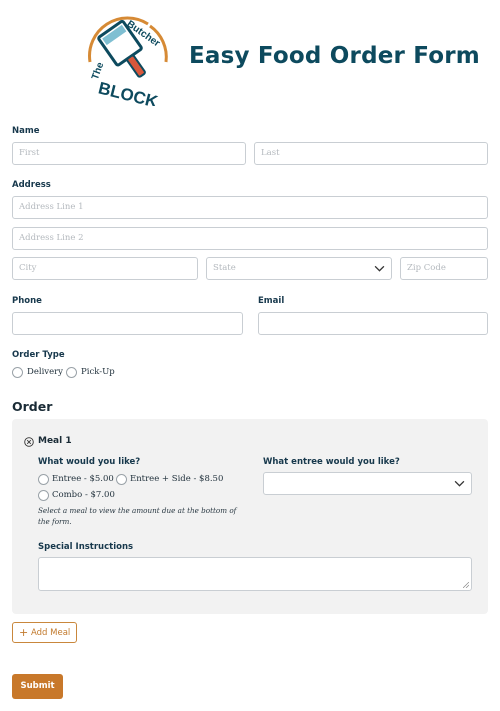 The height and width of the screenshot is (711, 500). Describe the element at coordinates (98, 372) in the screenshot. I see `pickup-radio-label: Pick-Up` at that location.